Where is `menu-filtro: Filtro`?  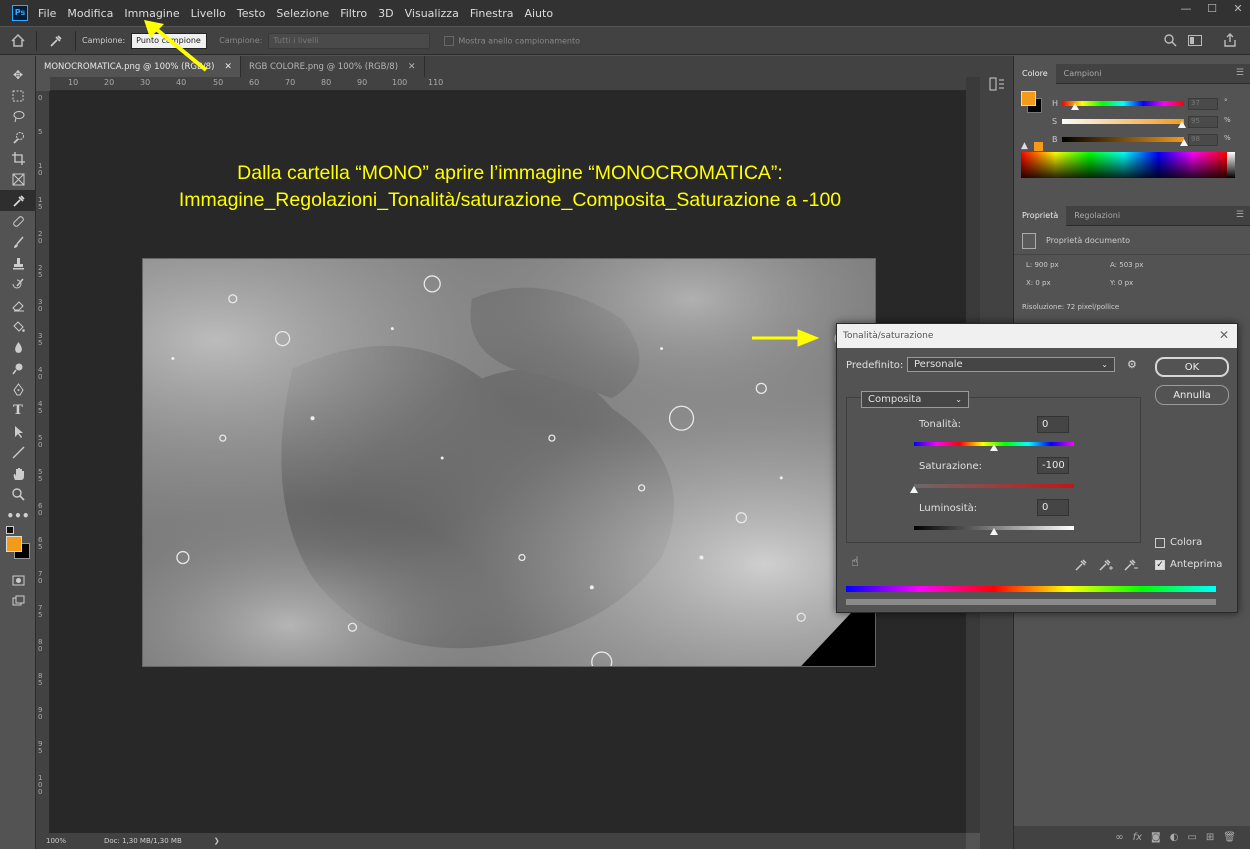
menu-filtro: Filtro is located at coordinates (353, 13).